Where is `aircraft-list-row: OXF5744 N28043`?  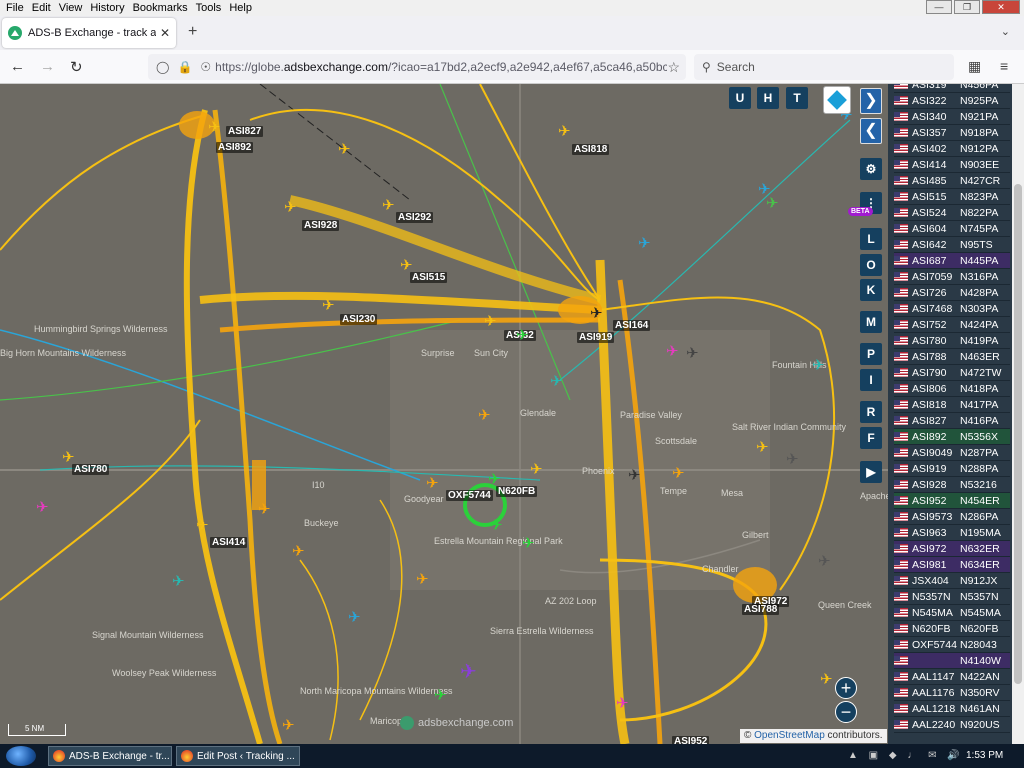 aircraft-list-row: OXF5744 N28043 is located at coordinates (952, 645).